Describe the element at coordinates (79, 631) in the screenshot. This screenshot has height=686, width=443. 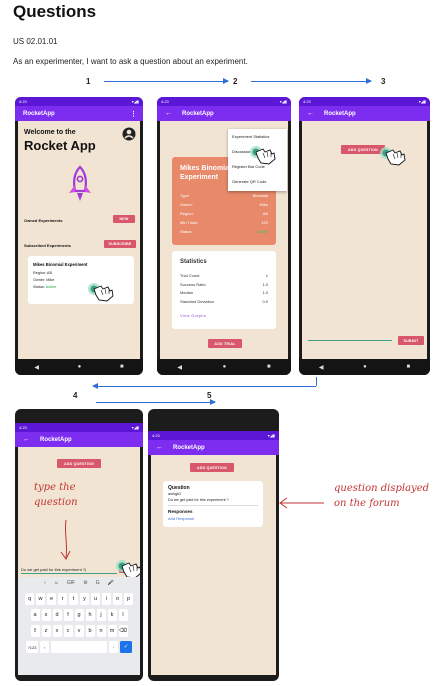
I see `key-v: v` at that location.